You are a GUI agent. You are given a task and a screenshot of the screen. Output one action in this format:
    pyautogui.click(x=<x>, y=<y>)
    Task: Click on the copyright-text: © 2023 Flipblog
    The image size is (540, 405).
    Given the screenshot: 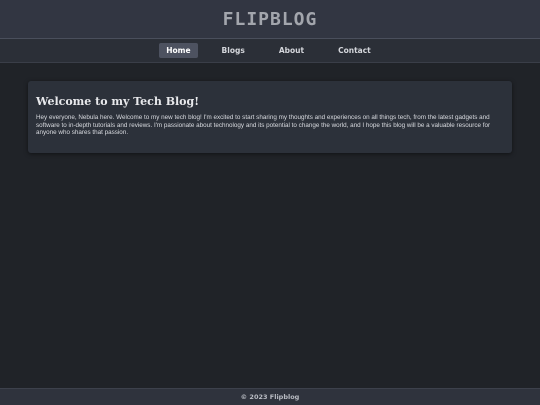 What is the action you would take?
    pyautogui.click(x=270, y=397)
    